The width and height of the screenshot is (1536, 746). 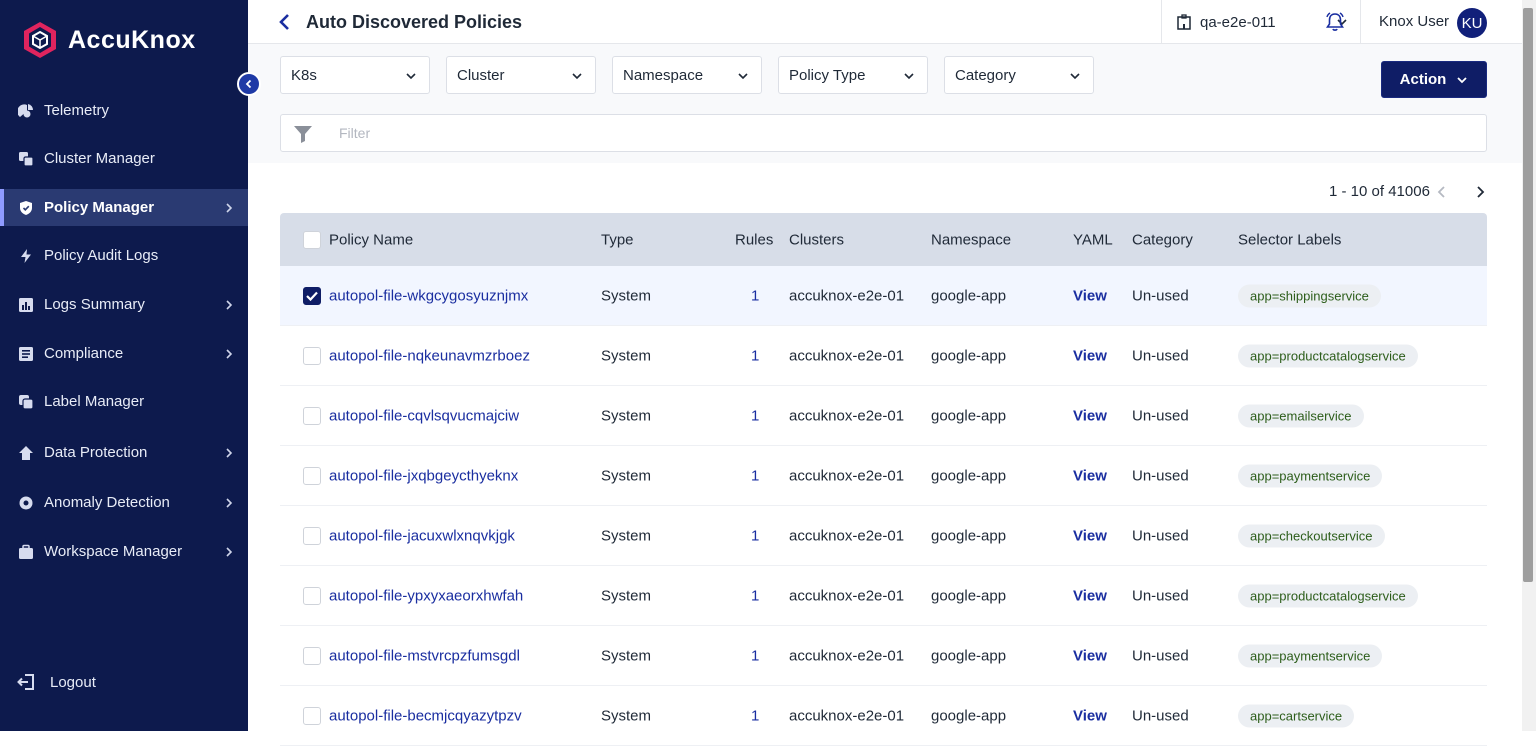 What do you see at coordinates (1472, 23) in the screenshot?
I see `avatar: KU` at bounding box center [1472, 23].